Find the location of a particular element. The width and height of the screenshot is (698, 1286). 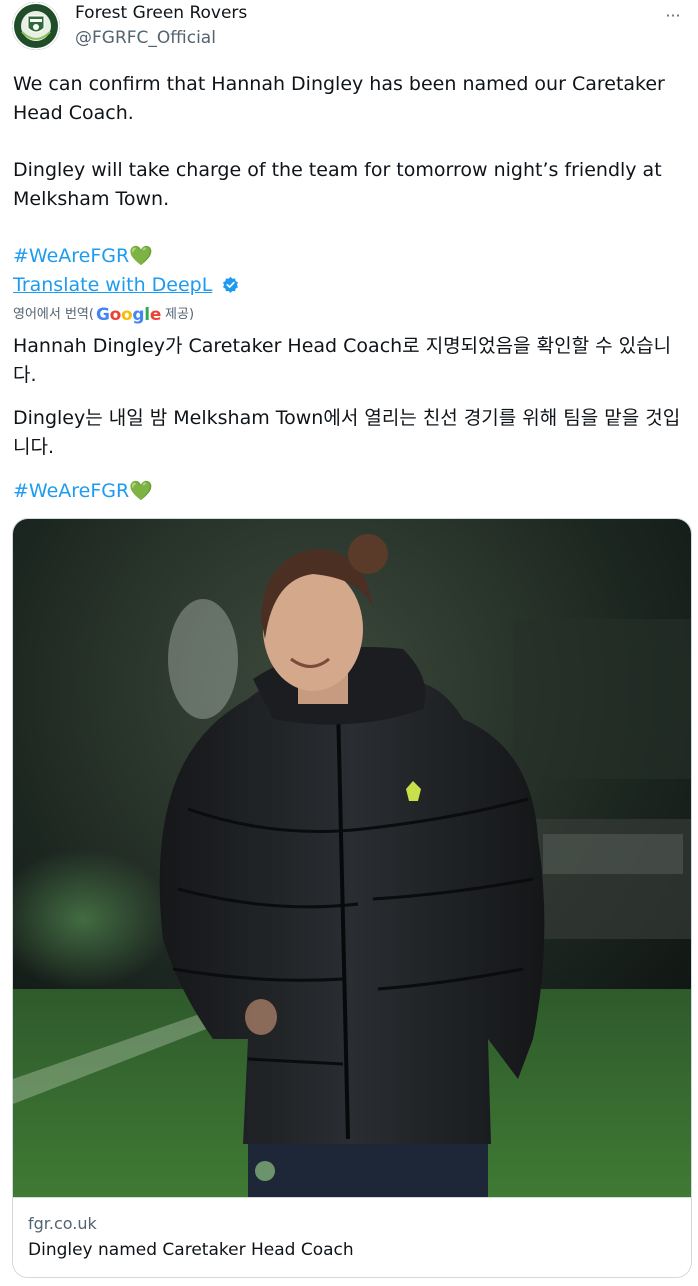

translate-deepl-link: Translate with DeepL is located at coordinates (112, 285).